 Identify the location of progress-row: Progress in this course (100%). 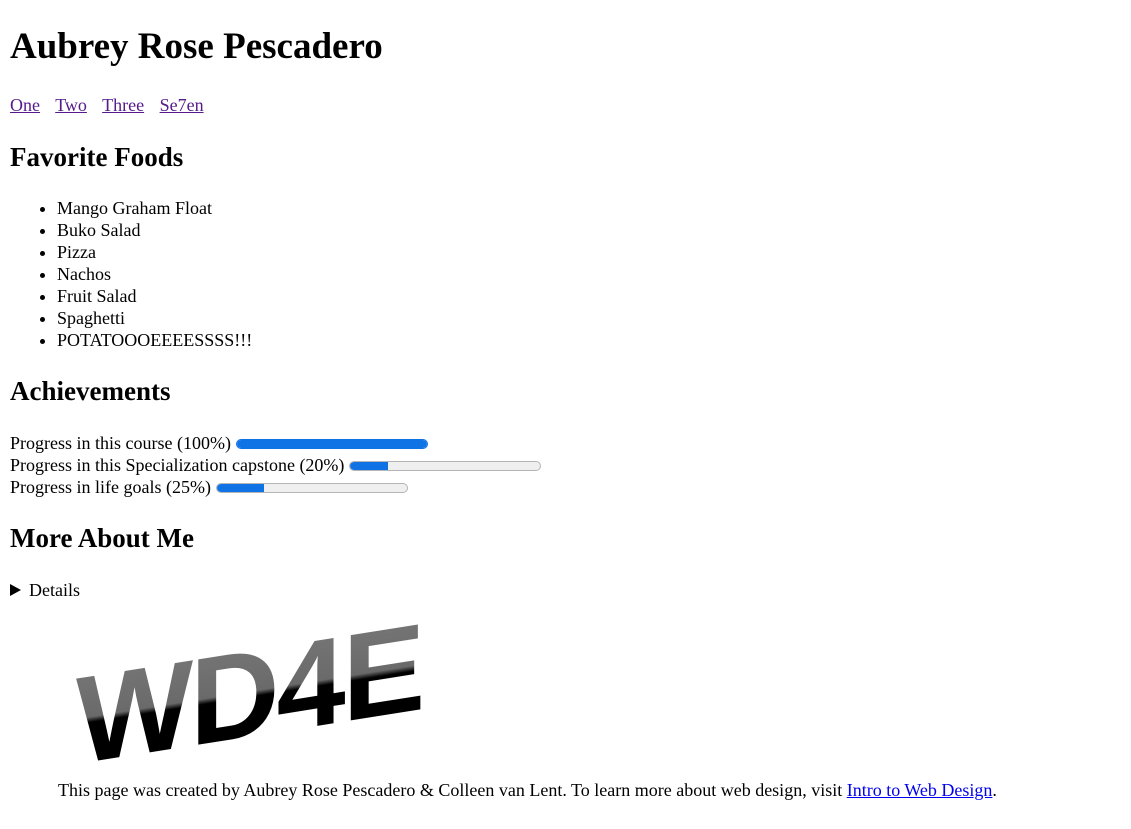
(275, 443).